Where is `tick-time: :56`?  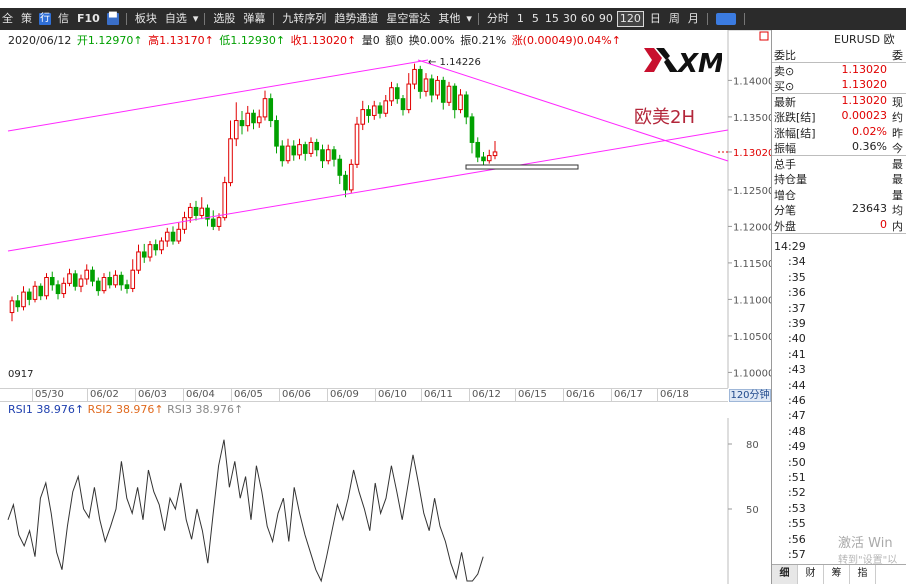 tick-time: :56 is located at coordinates (797, 539).